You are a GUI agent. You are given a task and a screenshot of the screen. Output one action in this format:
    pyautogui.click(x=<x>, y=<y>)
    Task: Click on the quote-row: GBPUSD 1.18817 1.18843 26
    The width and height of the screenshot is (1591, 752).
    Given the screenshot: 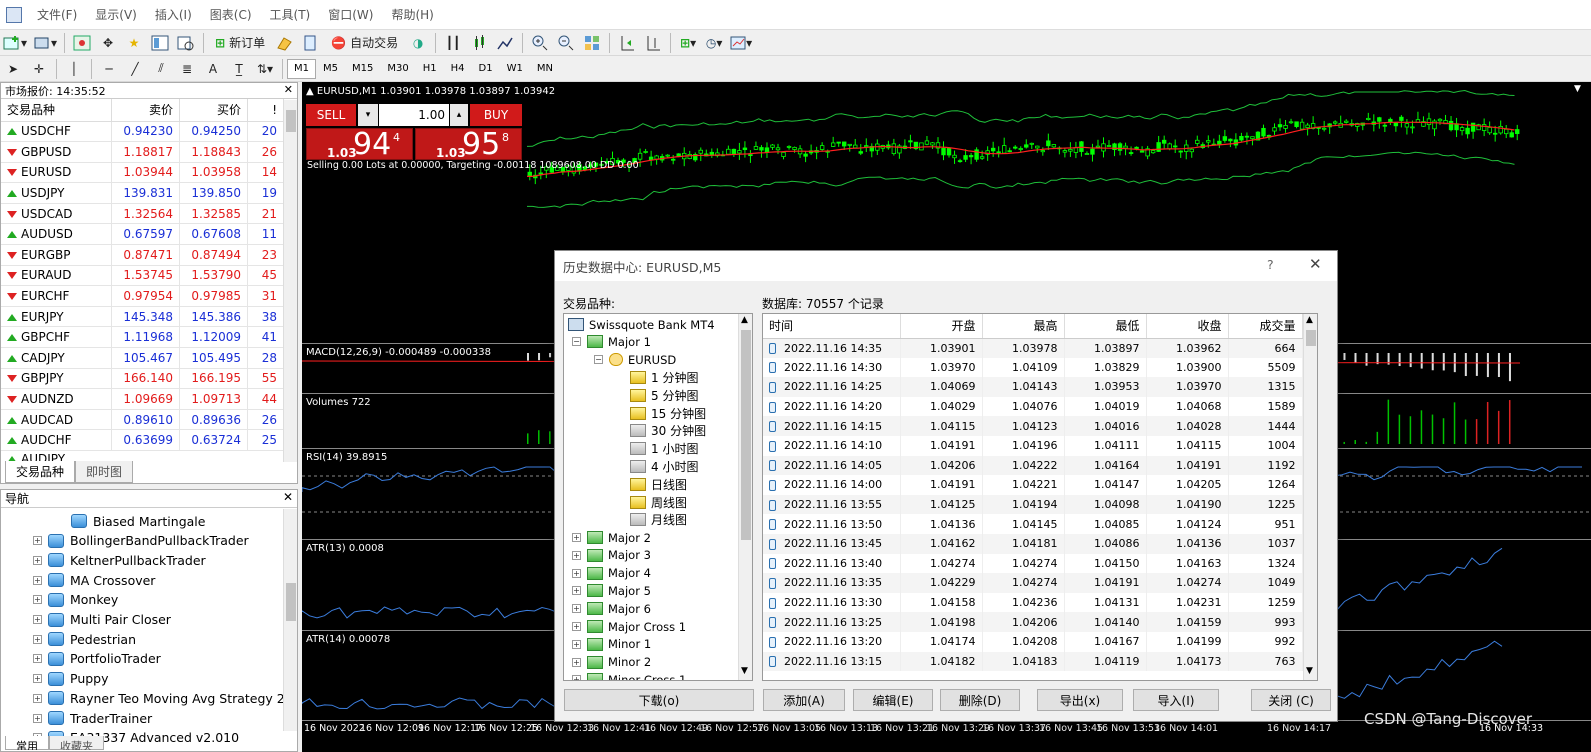 What is the action you would take?
    pyautogui.click(x=142, y=152)
    